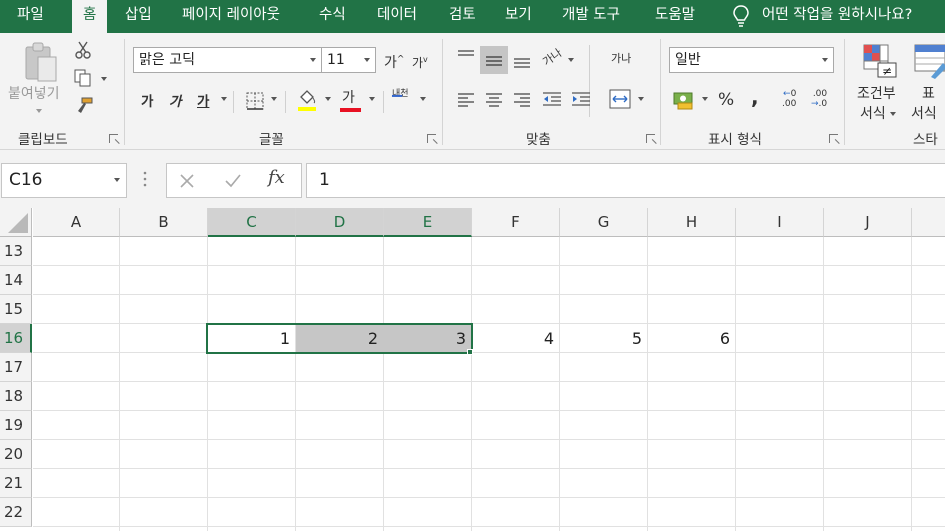 This screenshot has width=945, height=531. Describe the element at coordinates (34, 93) in the screenshot. I see `paste-button: 붙여넣기` at that location.